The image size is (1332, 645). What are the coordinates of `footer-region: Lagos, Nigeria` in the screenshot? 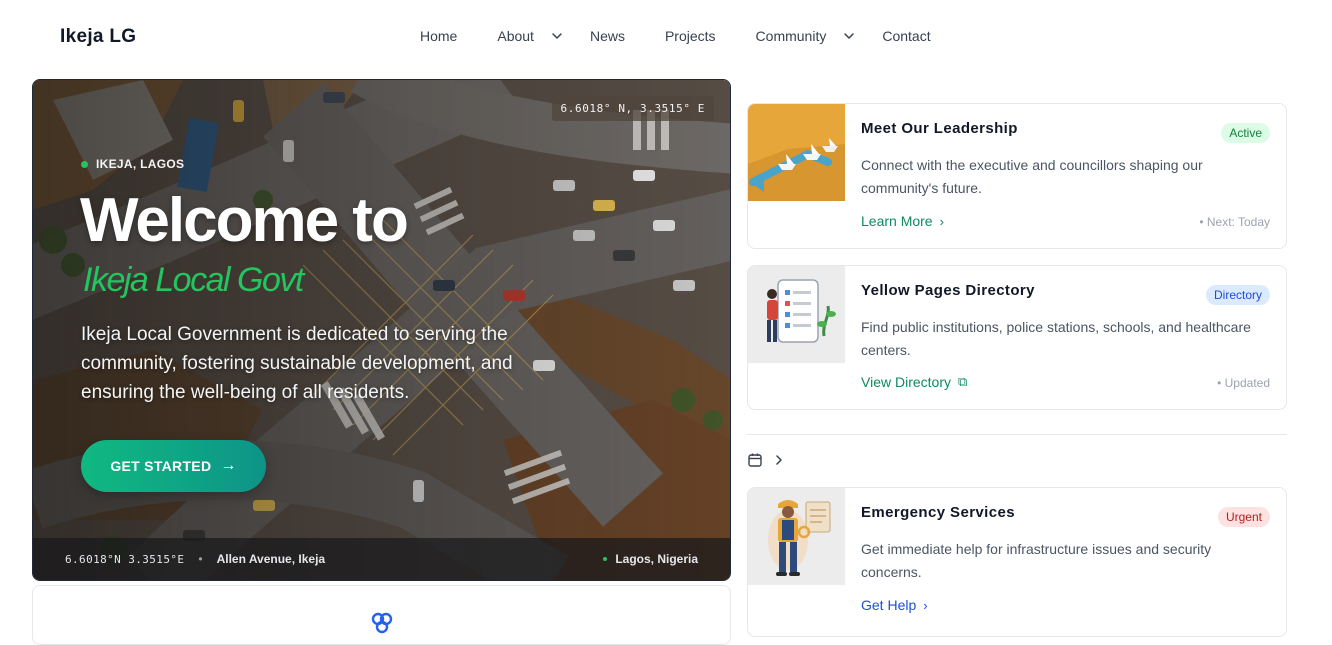 It's located at (650, 559).